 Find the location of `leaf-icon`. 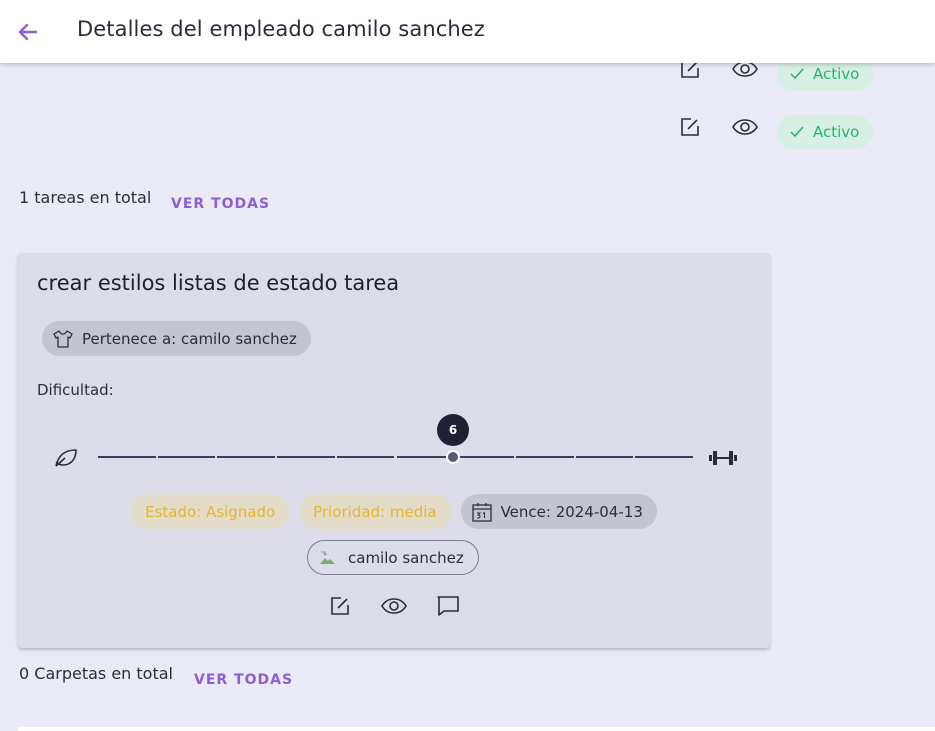

leaf-icon is located at coordinates (66, 458).